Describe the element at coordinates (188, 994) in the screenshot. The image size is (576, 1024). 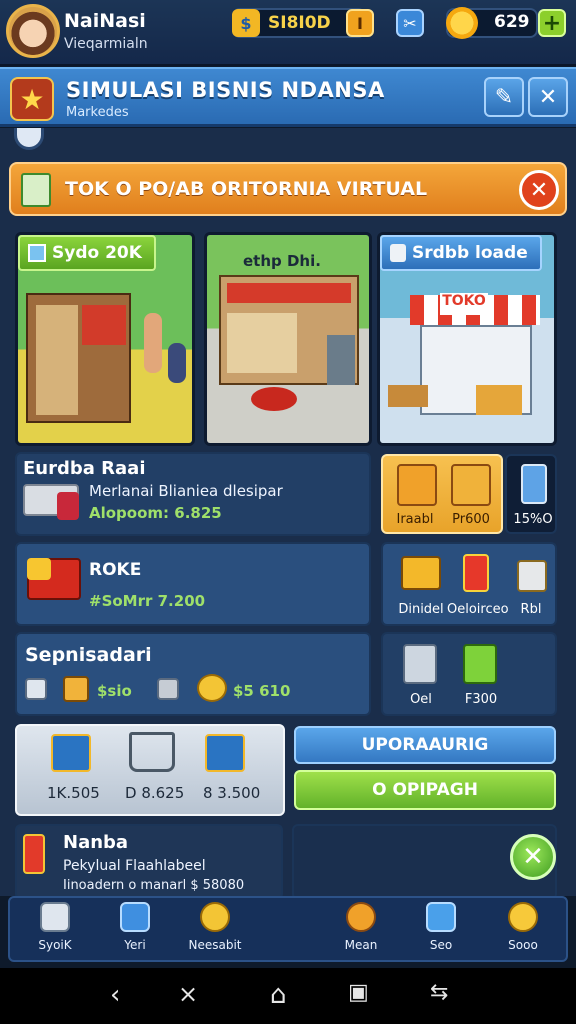
I see `app-switch-icon: ⨯` at that location.